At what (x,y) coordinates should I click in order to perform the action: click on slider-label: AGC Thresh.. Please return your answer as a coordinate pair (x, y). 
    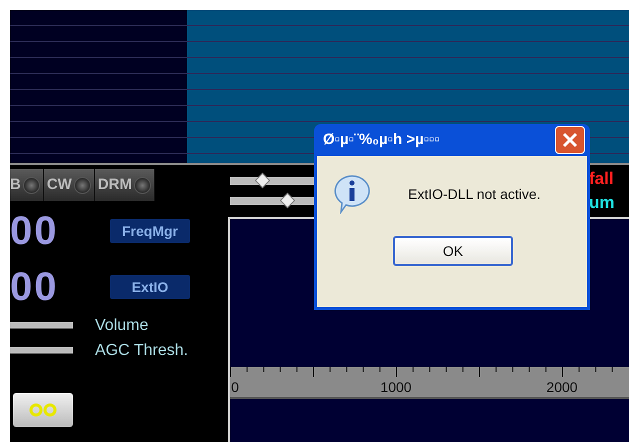
    Looking at the image, I should click on (141, 350).